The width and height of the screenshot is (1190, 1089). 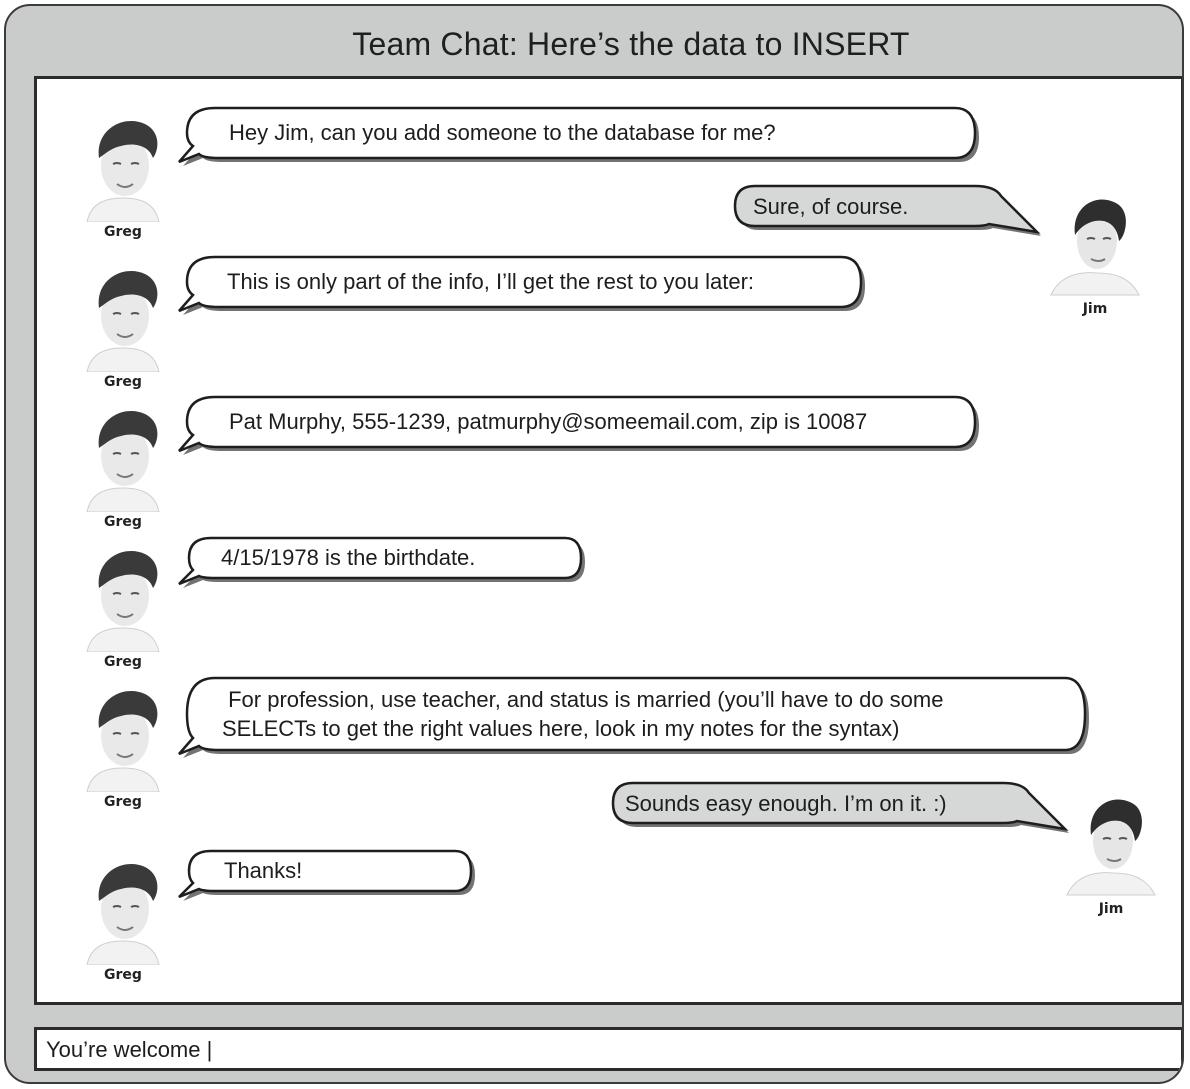 I want to click on message-bubble-outgoing: Sure, of course., so click(x=885, y=210).